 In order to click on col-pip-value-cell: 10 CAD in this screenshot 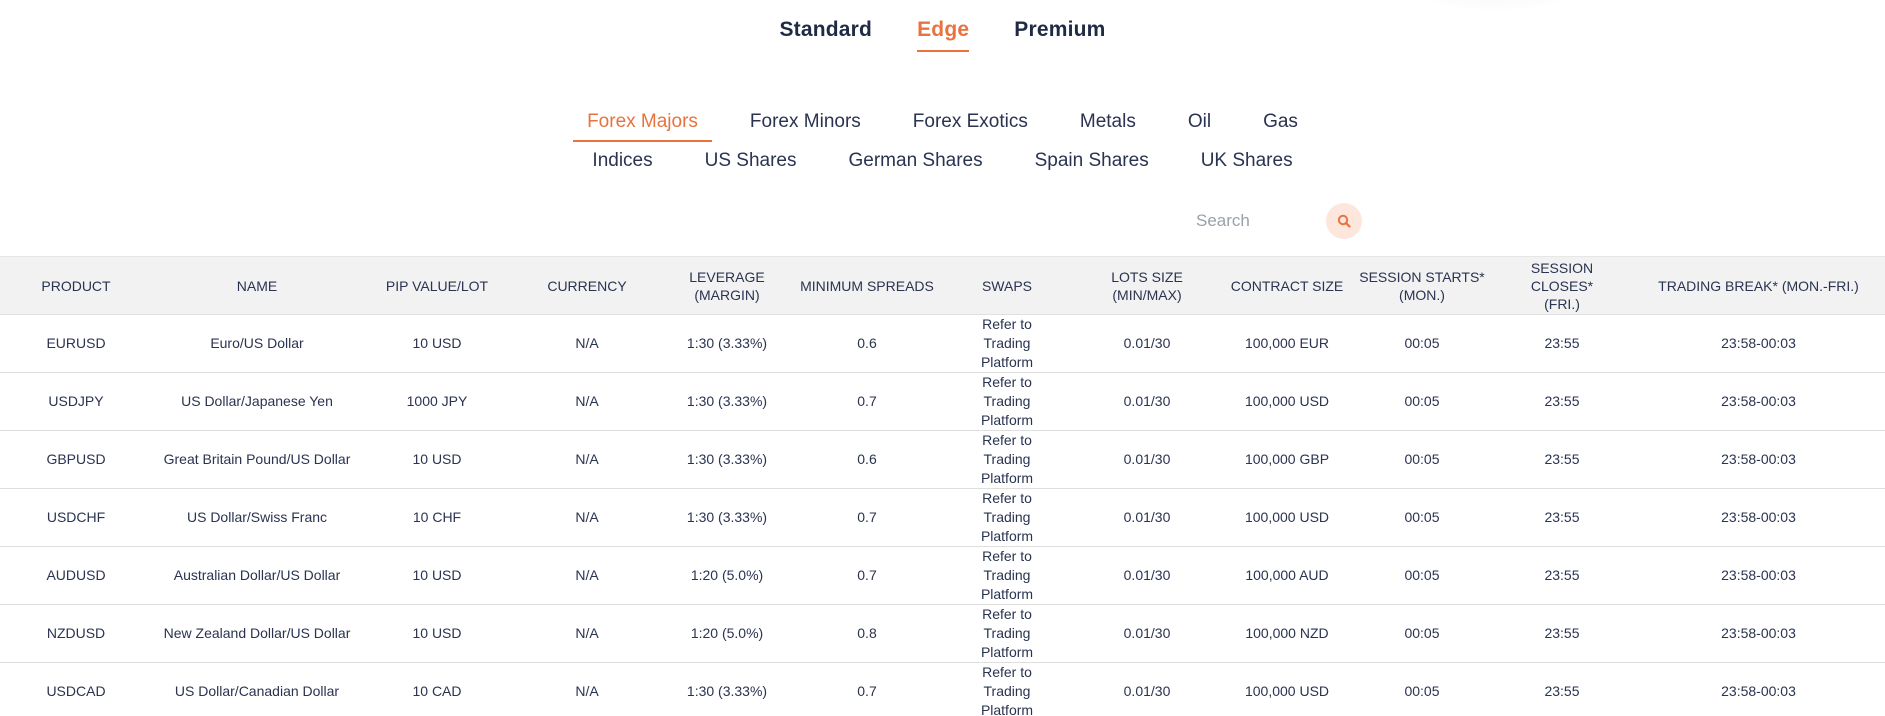, I will do `click(437, 689)`.